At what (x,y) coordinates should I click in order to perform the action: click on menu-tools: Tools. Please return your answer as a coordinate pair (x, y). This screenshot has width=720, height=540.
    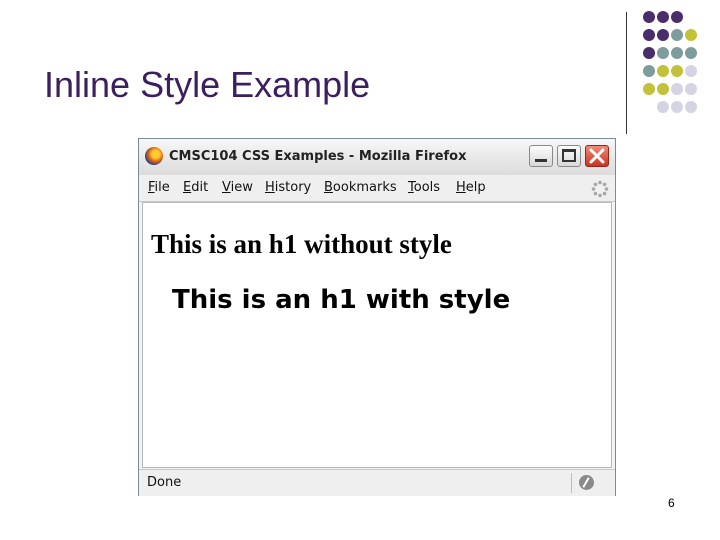
    Looking at the image, I should click on (424, 187).